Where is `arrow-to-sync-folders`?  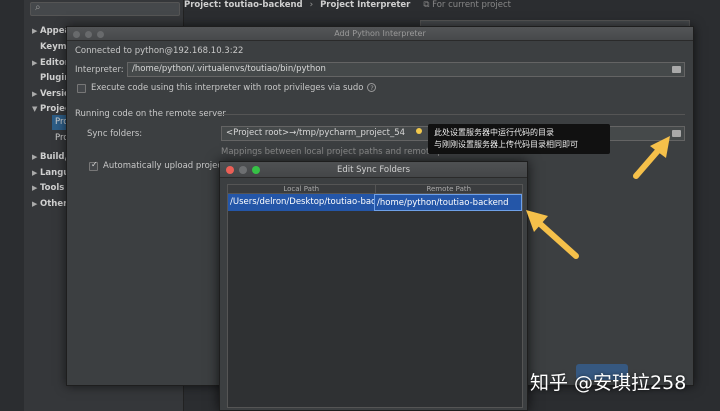 arrow-to-sync-folders is located at coordinates (651, 157).